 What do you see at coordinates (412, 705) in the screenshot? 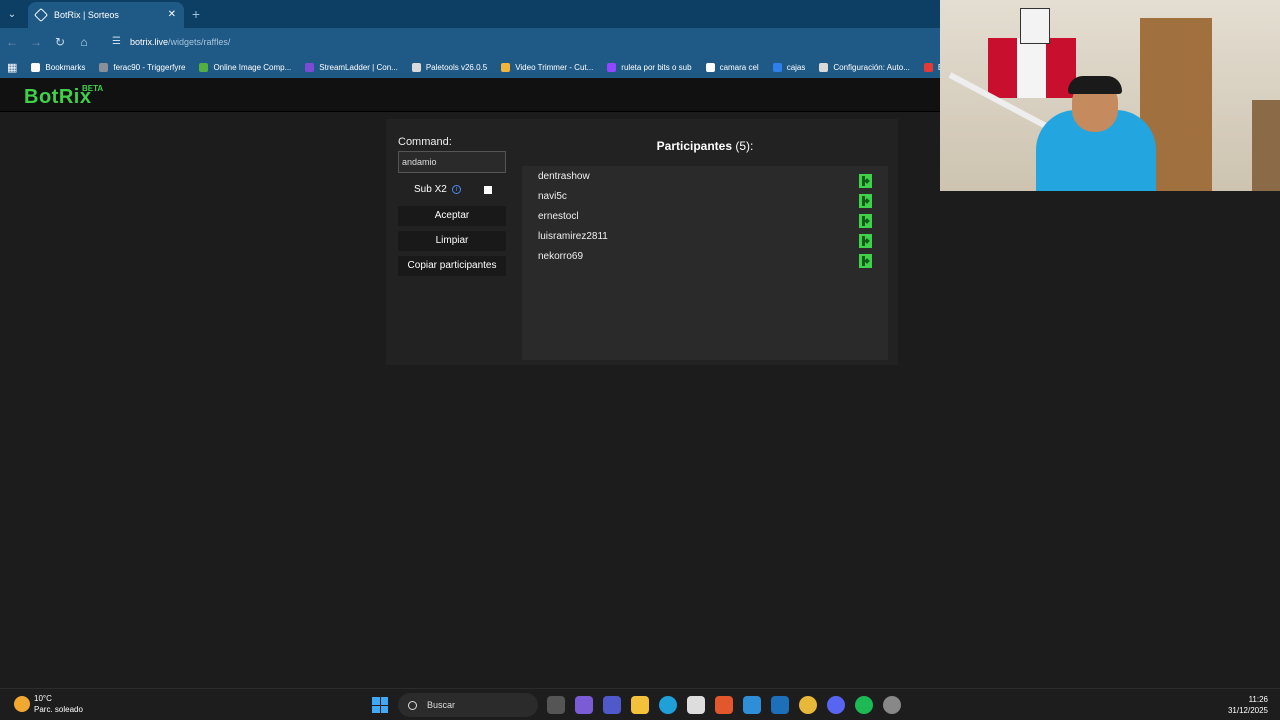
I see `search-icon` at bounding box center [412, 705].